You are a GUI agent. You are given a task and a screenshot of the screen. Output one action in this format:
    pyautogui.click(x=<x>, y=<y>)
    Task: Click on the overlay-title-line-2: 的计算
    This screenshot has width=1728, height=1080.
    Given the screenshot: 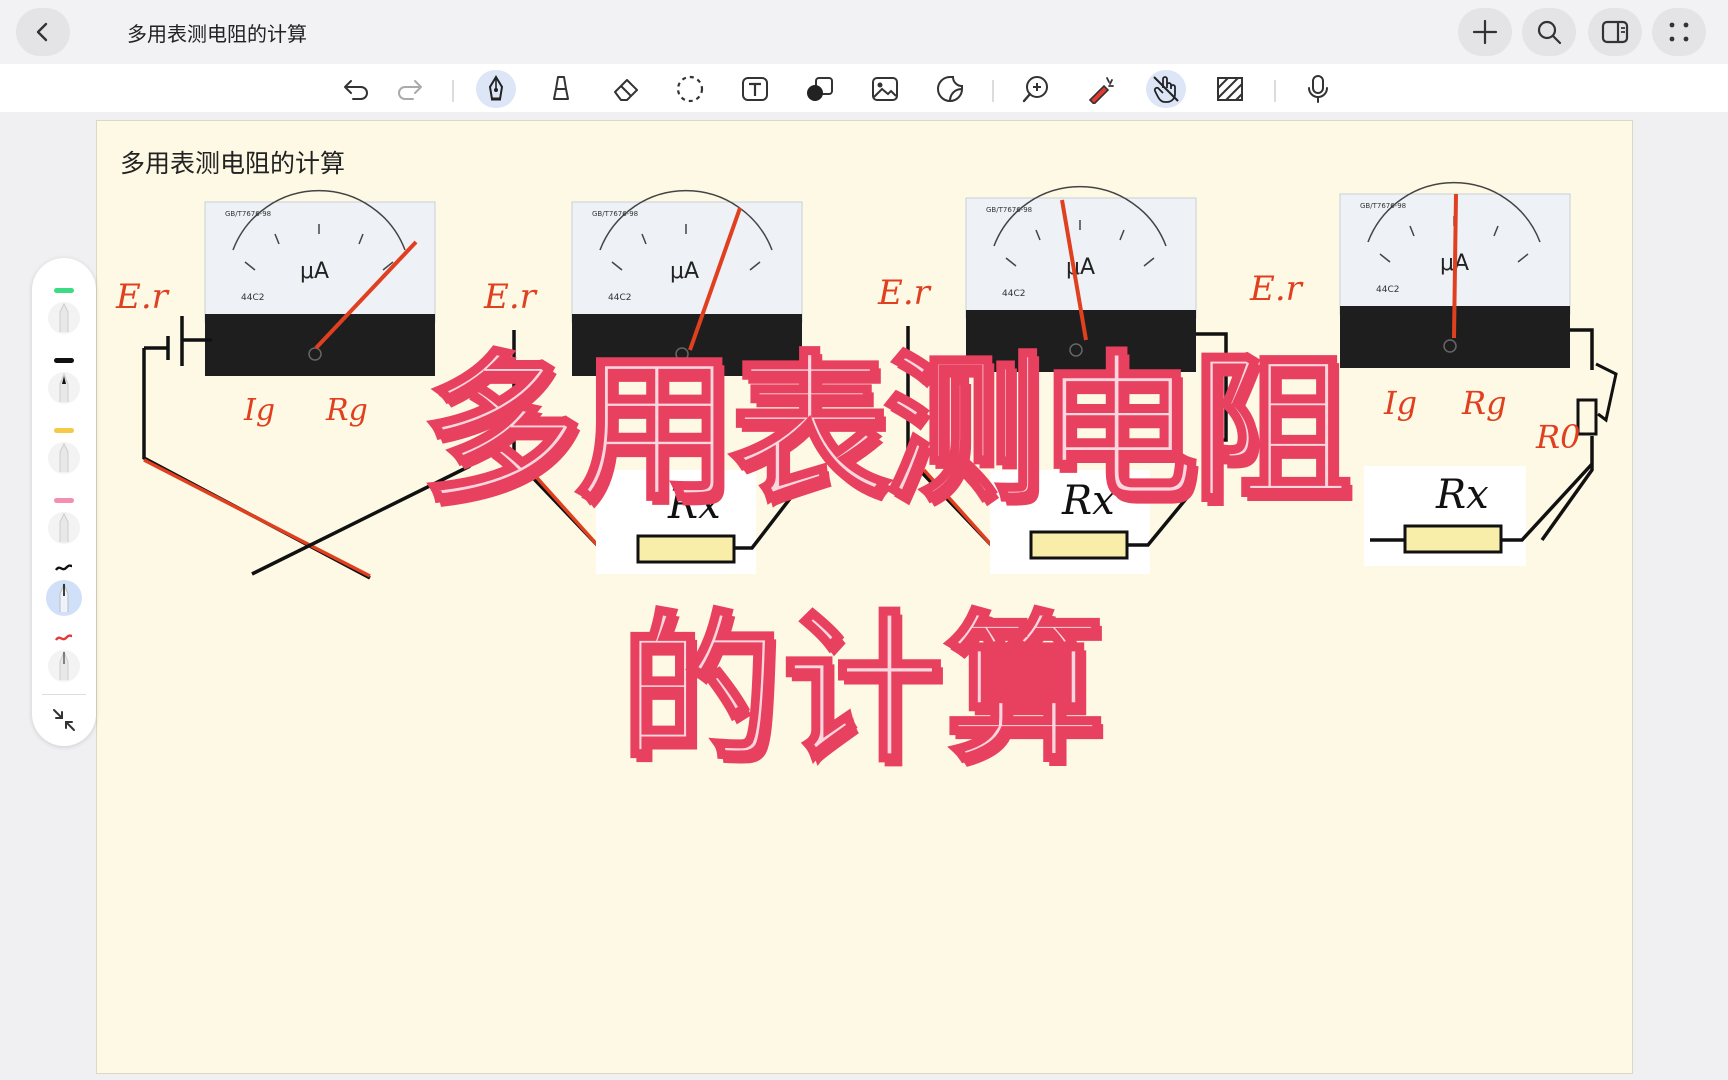 What is the action you would take?
    pyautogui.click(x=863, y=689)
    